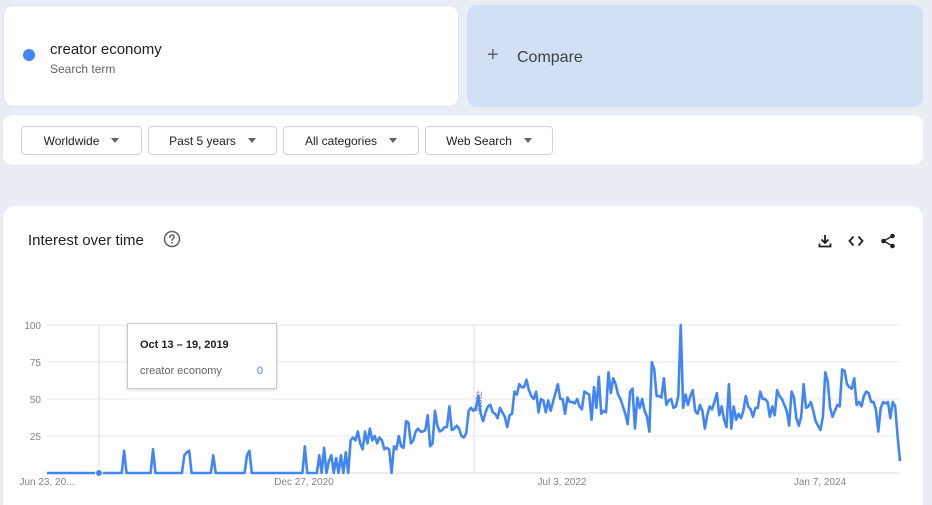 This screenshot has width=932, height=505. Describe the element at coordinates (820, 482) in the screenshot. I see `x-tick-label: Jan 7, 2024` at that location.